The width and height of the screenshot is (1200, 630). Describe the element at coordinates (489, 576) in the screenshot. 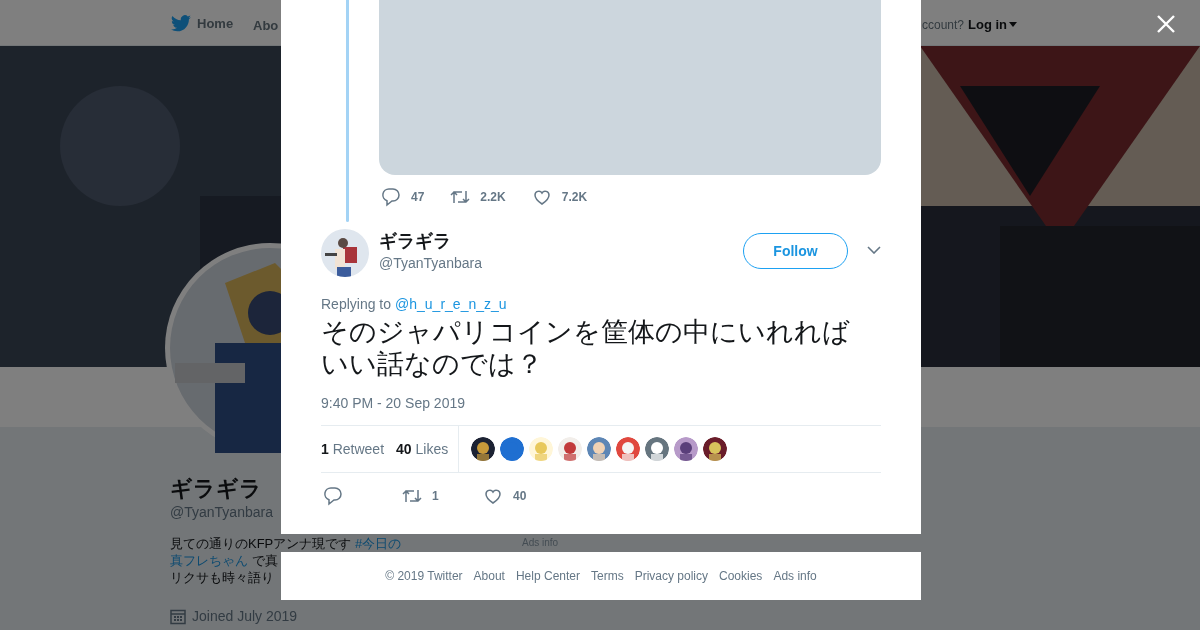

I see `footer-link: About` at that location.